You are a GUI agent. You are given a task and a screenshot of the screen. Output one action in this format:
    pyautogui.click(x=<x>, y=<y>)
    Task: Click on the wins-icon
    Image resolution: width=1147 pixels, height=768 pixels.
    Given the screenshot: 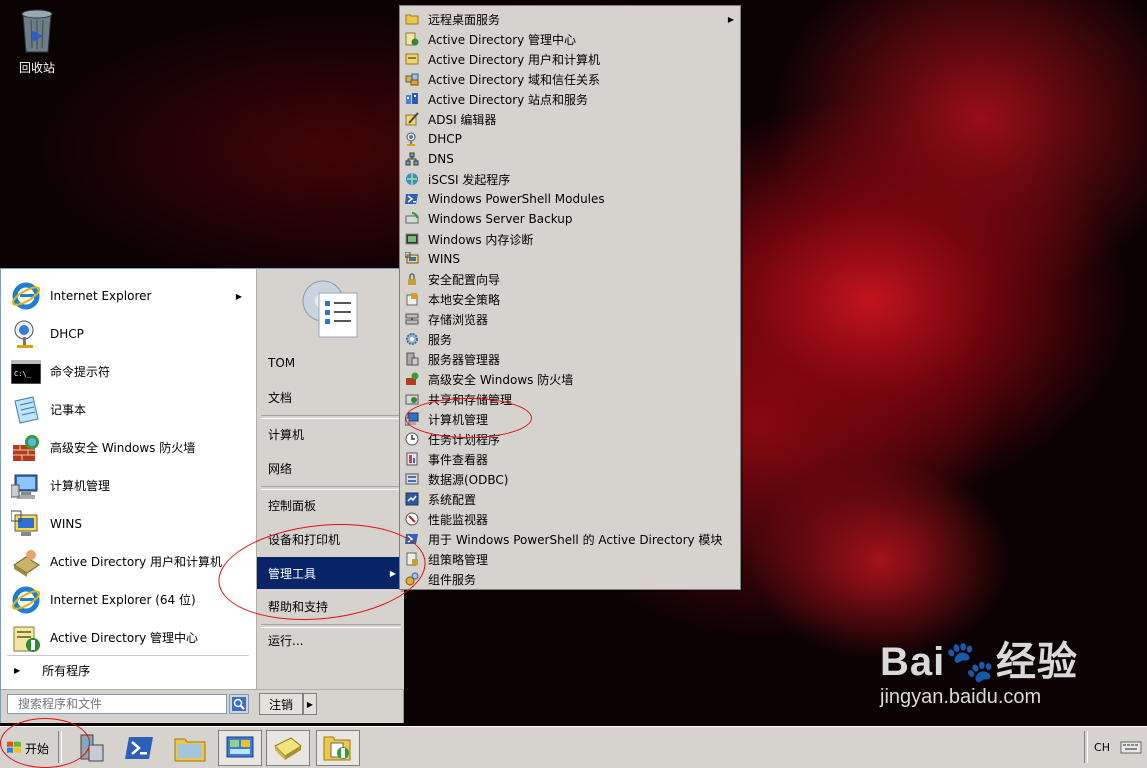 What is the action you would take?
    pyautogui.click(x=26, y=524)
    